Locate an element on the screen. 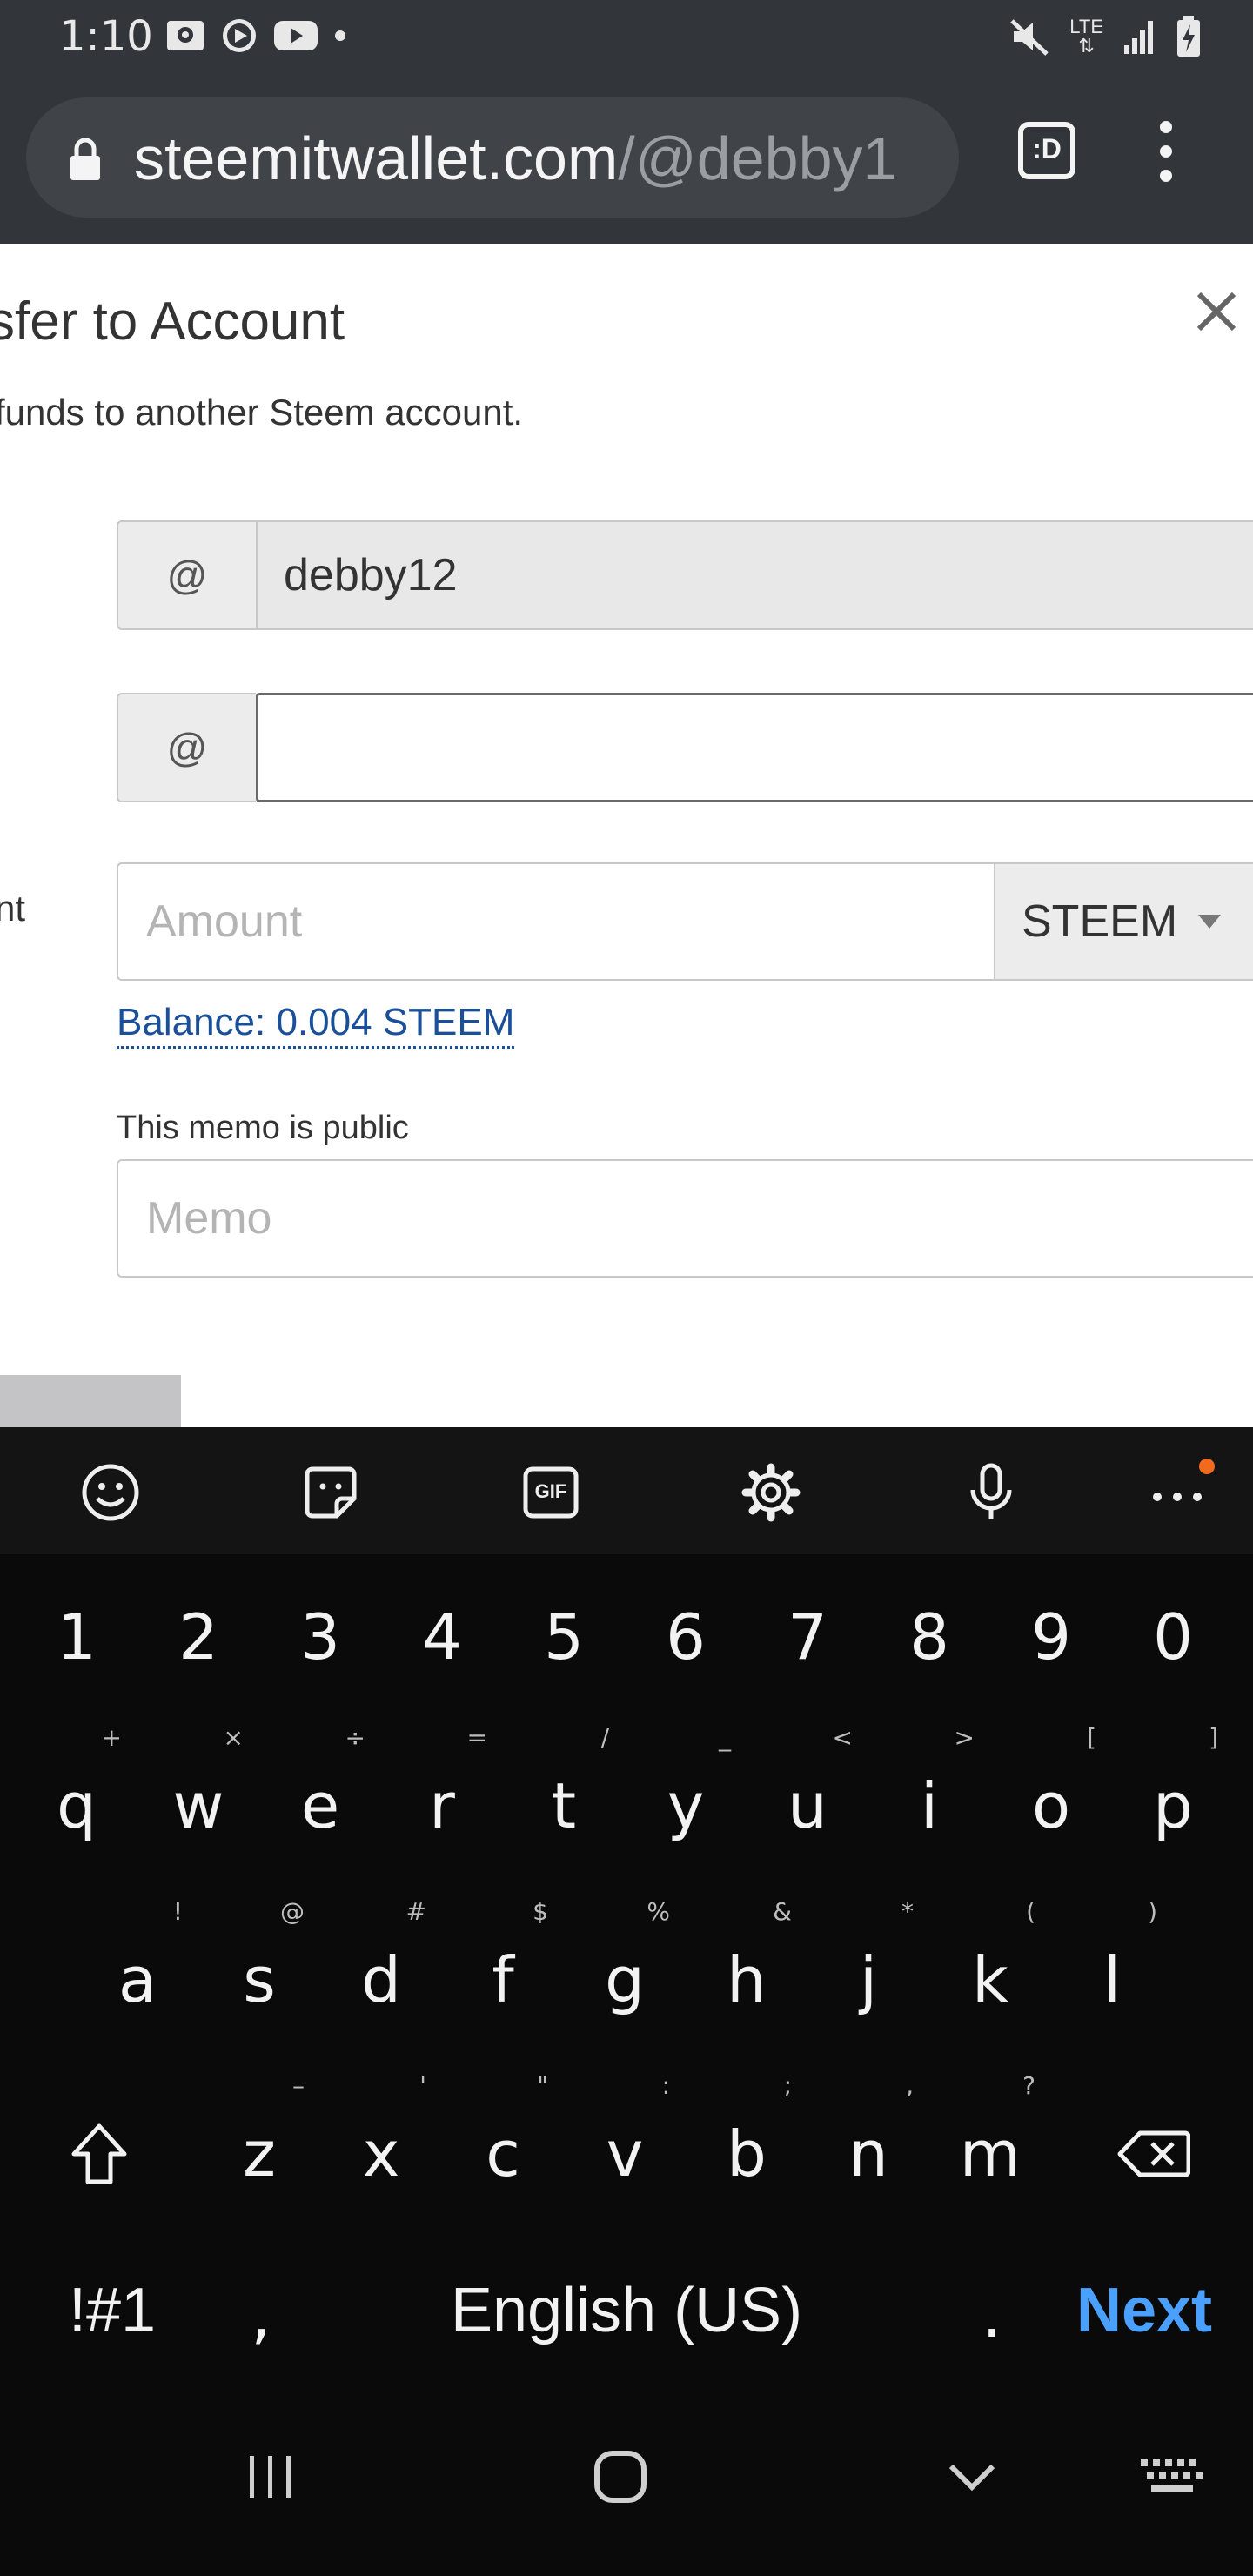 This screenshot has height=2576, width=1253. key-i-label: i is located at coordinates (929, 1806).